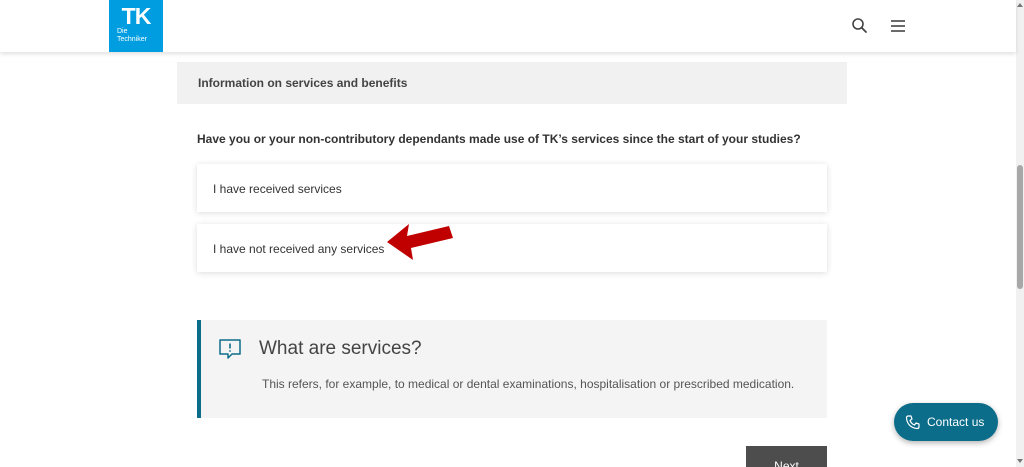  I want to click on contact-us-label: Contact us, so click(956, 422).